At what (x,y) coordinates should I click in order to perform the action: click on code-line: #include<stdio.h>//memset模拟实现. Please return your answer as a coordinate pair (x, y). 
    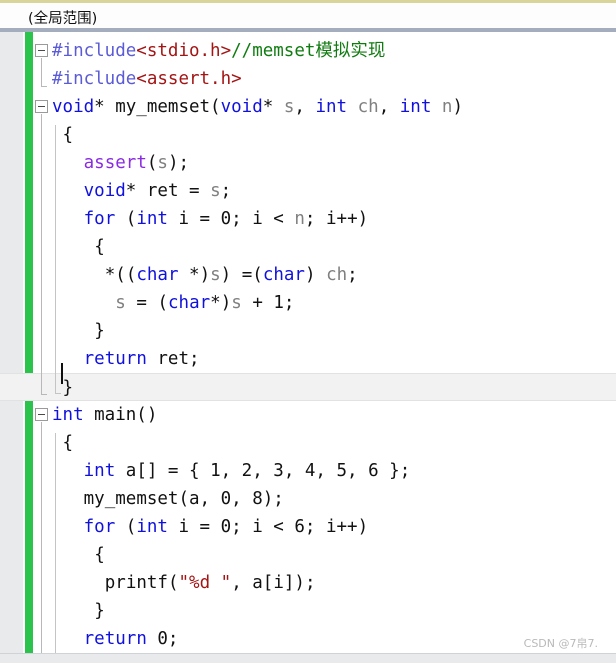
    Looking at the image, I should click on (308, 51).